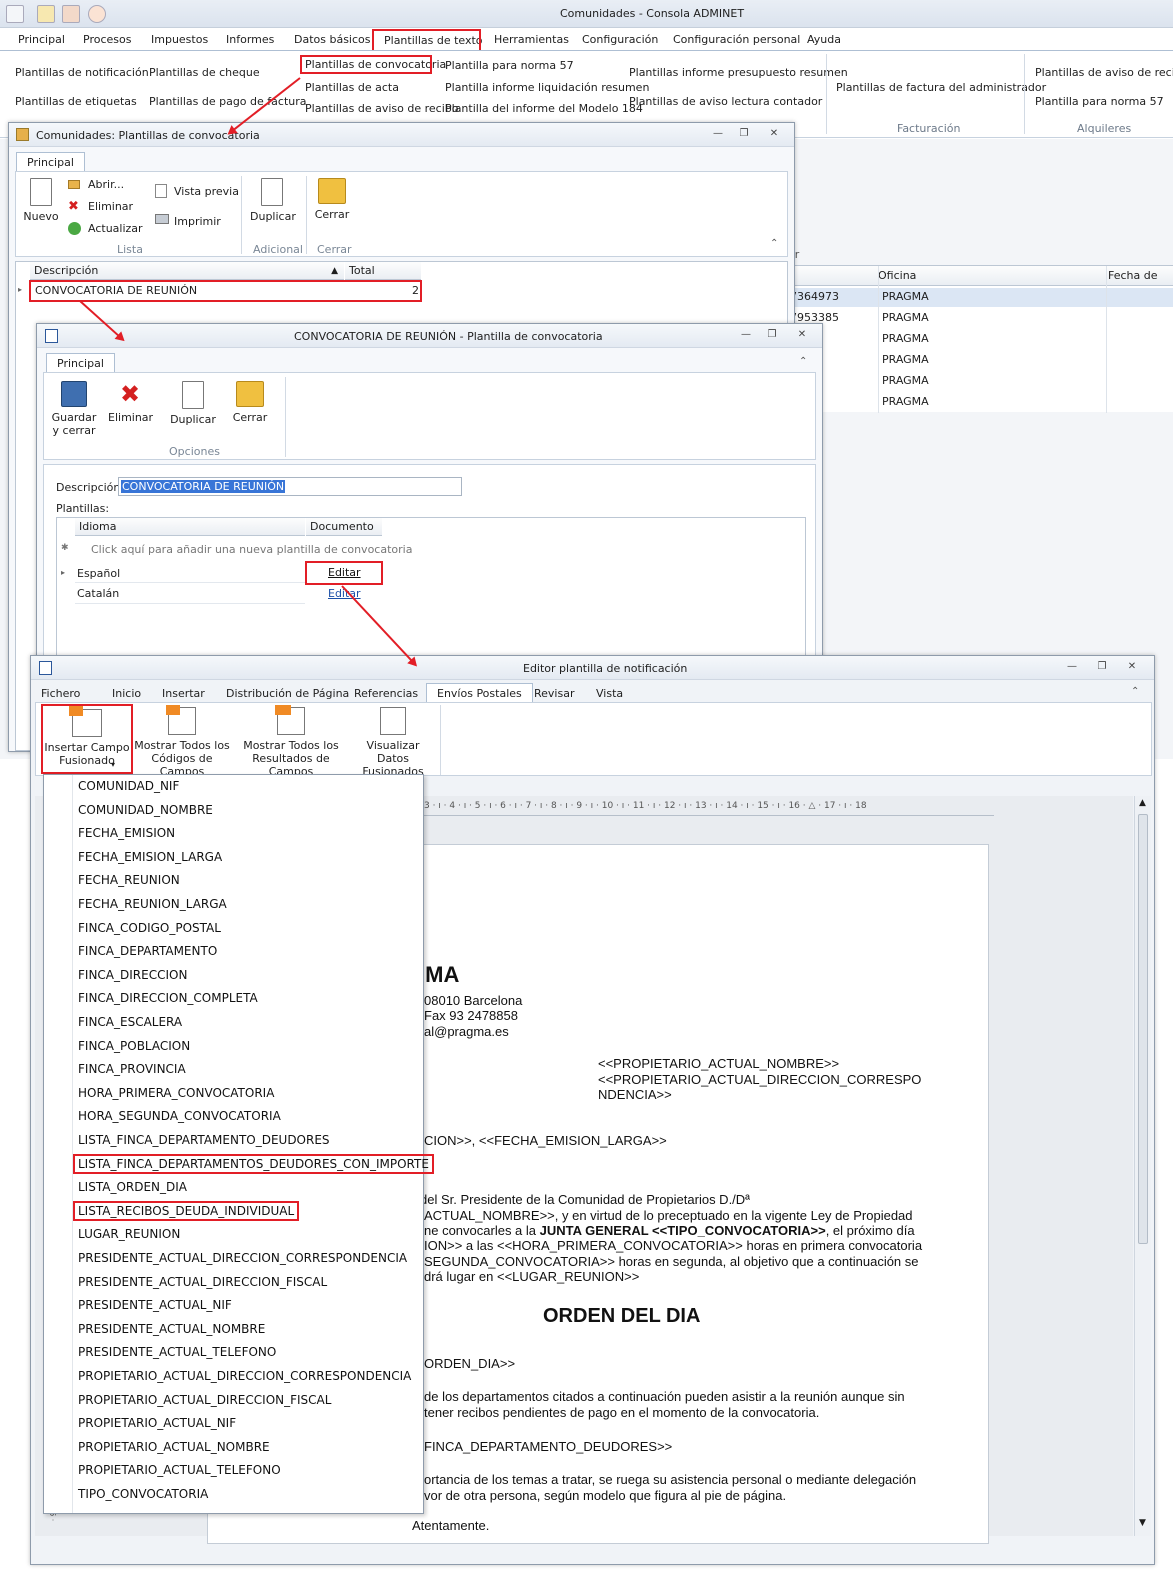 The width and height of the screenshot is (1173, 1592). I want to click on visualizar-datos-button: Visualizar Datos Fusionados, so click(393, 742).